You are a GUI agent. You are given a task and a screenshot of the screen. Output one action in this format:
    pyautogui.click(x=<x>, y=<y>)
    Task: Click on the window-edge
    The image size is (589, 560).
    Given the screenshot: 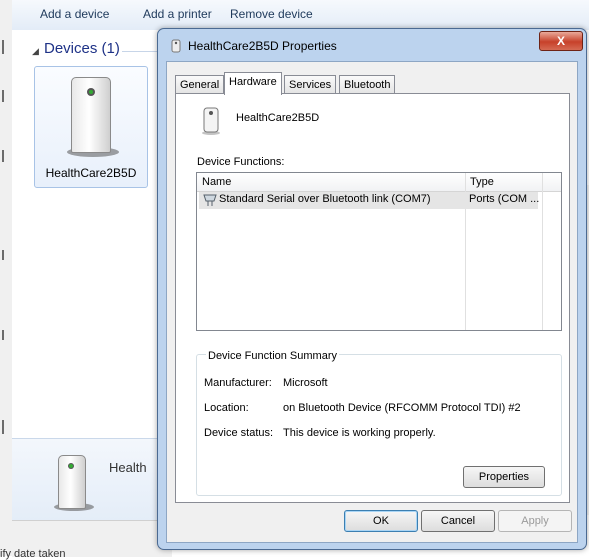 What is the action you would take?
    pyautogui.click(x=6, y=278)
    